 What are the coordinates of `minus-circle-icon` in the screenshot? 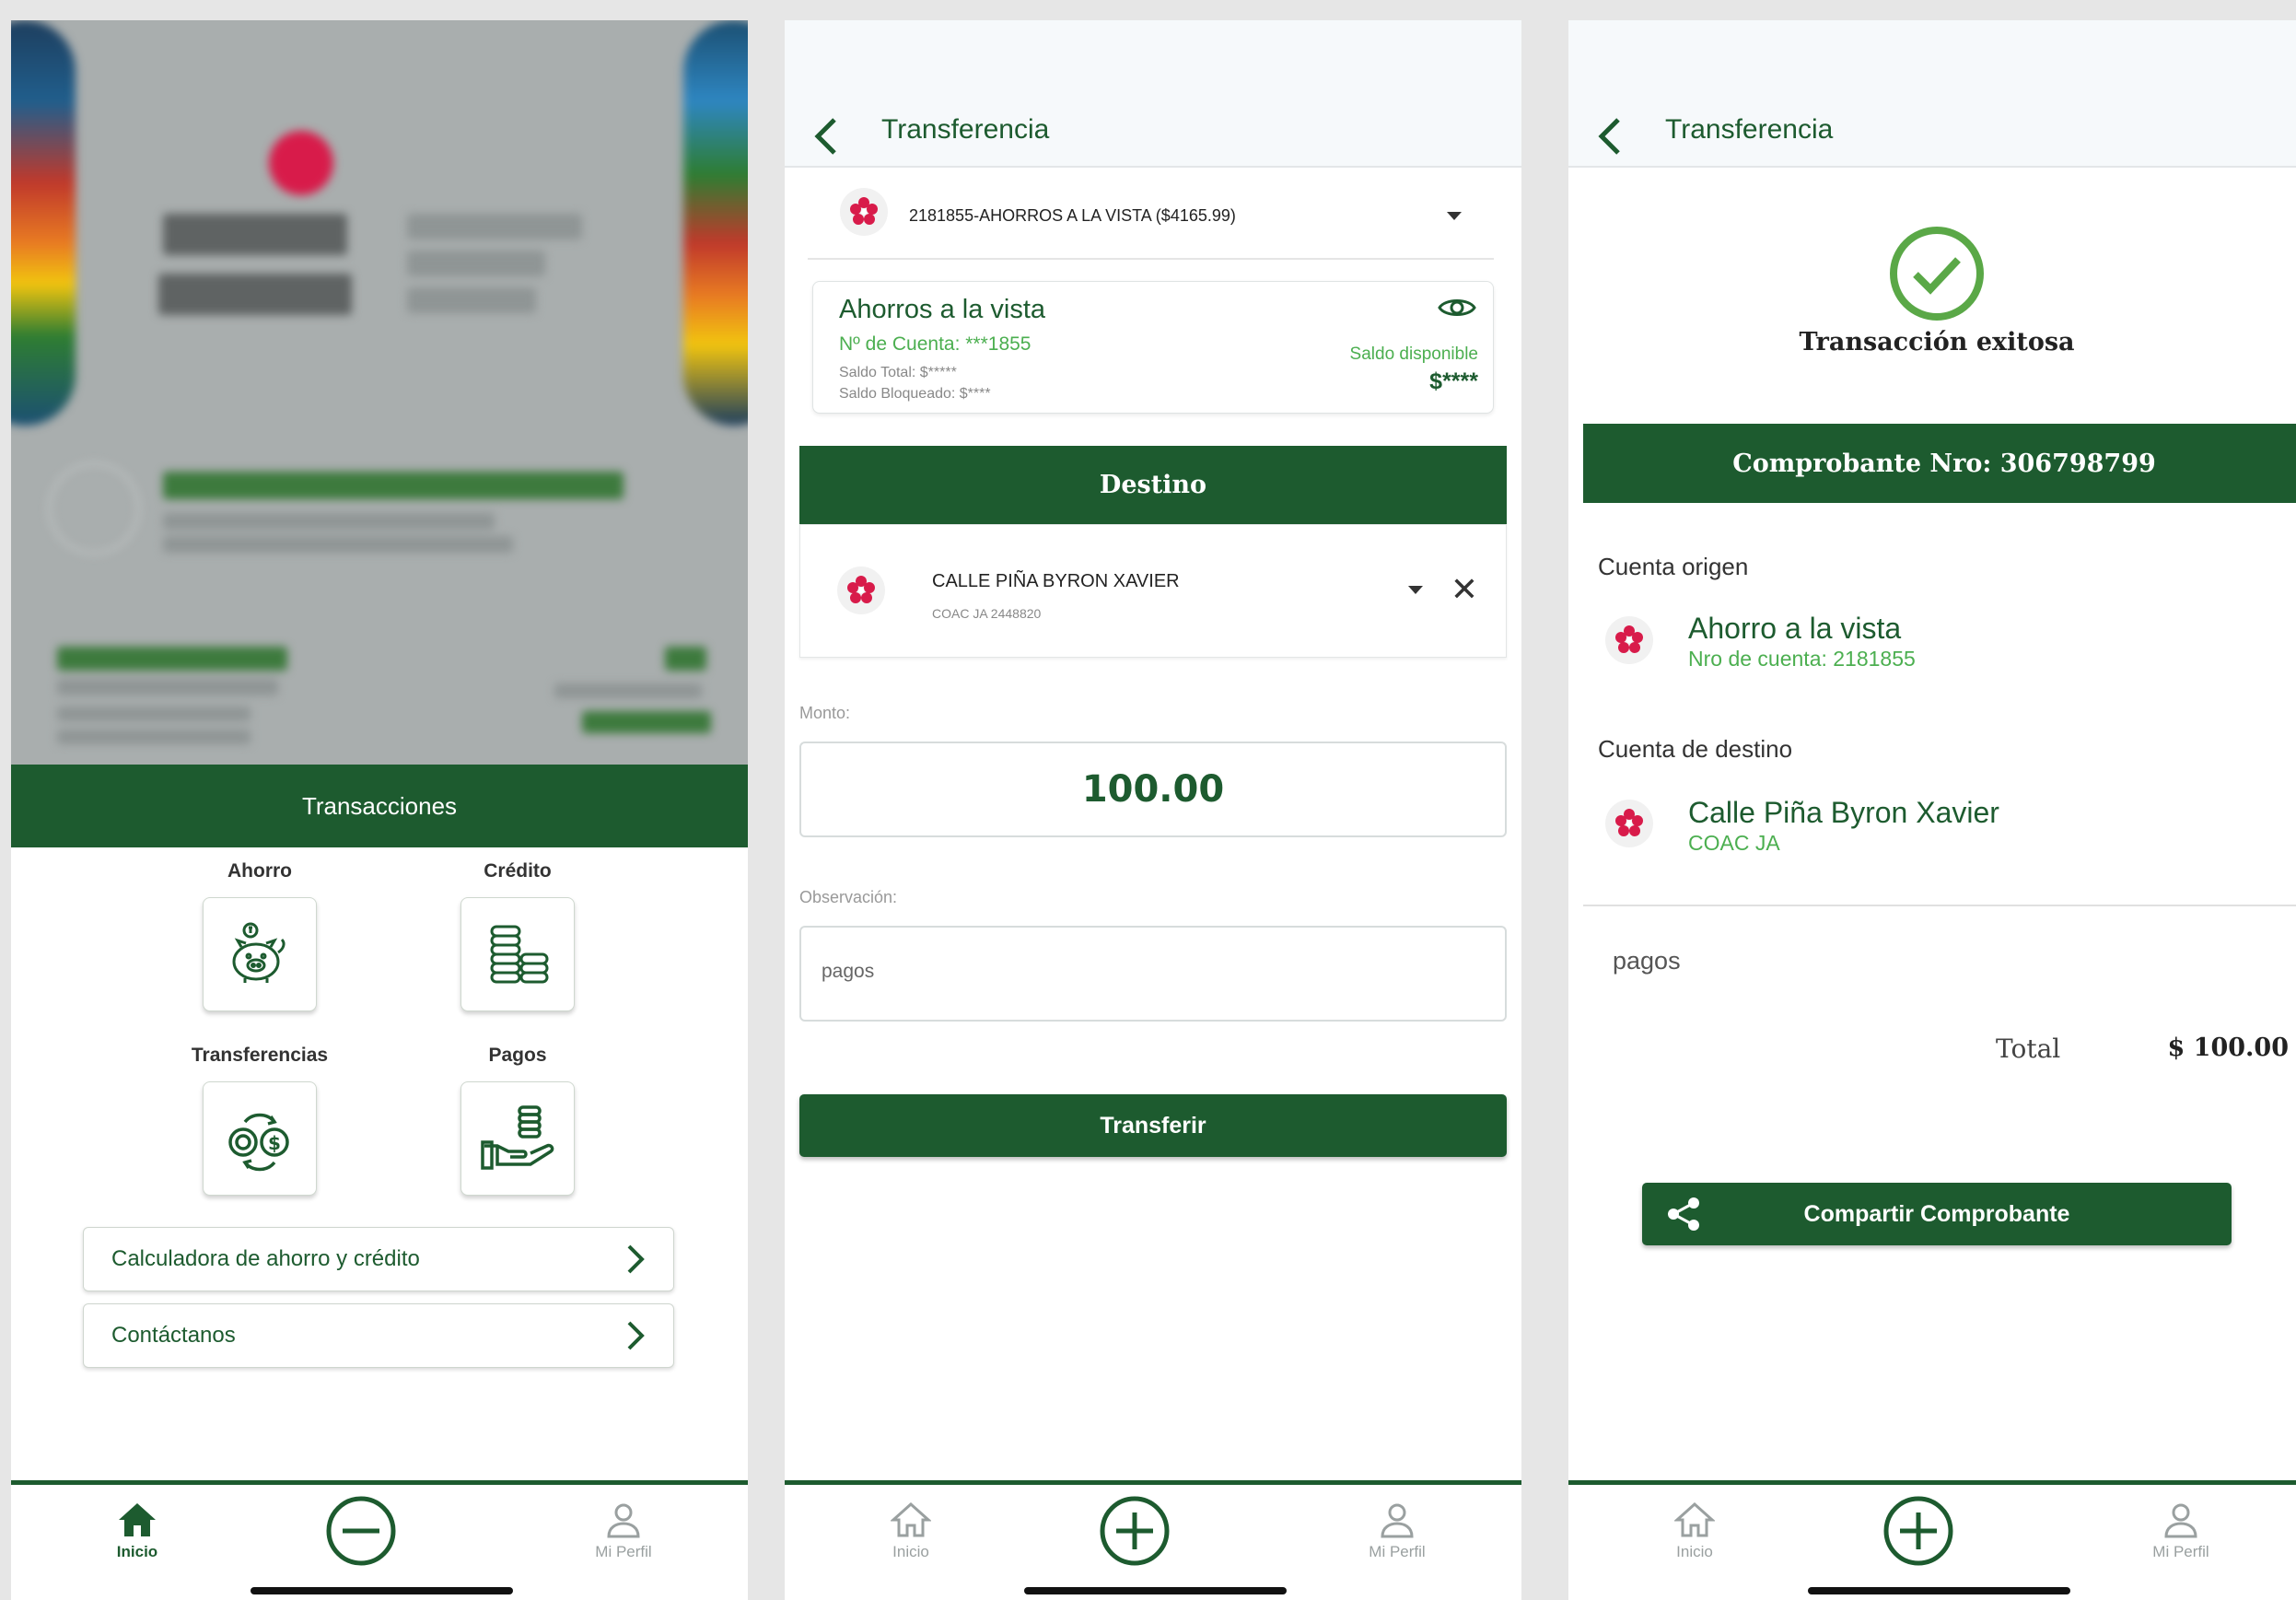 It's located at (361, 1531).